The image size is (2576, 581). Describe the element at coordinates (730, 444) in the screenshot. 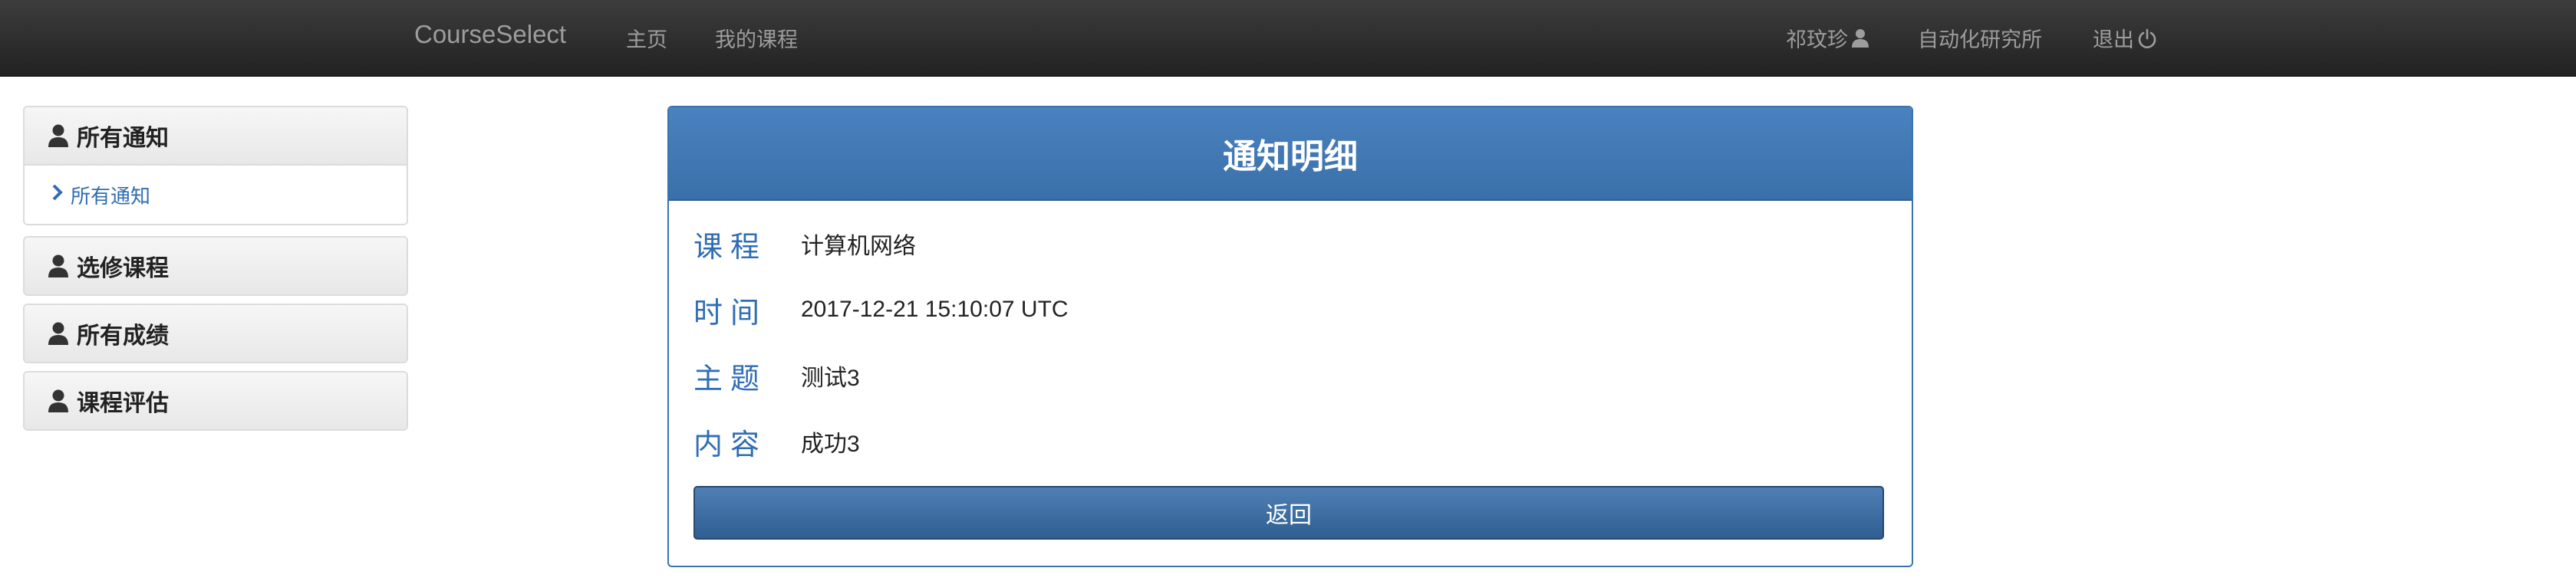

I see `field-label-content: 内容` at that location.